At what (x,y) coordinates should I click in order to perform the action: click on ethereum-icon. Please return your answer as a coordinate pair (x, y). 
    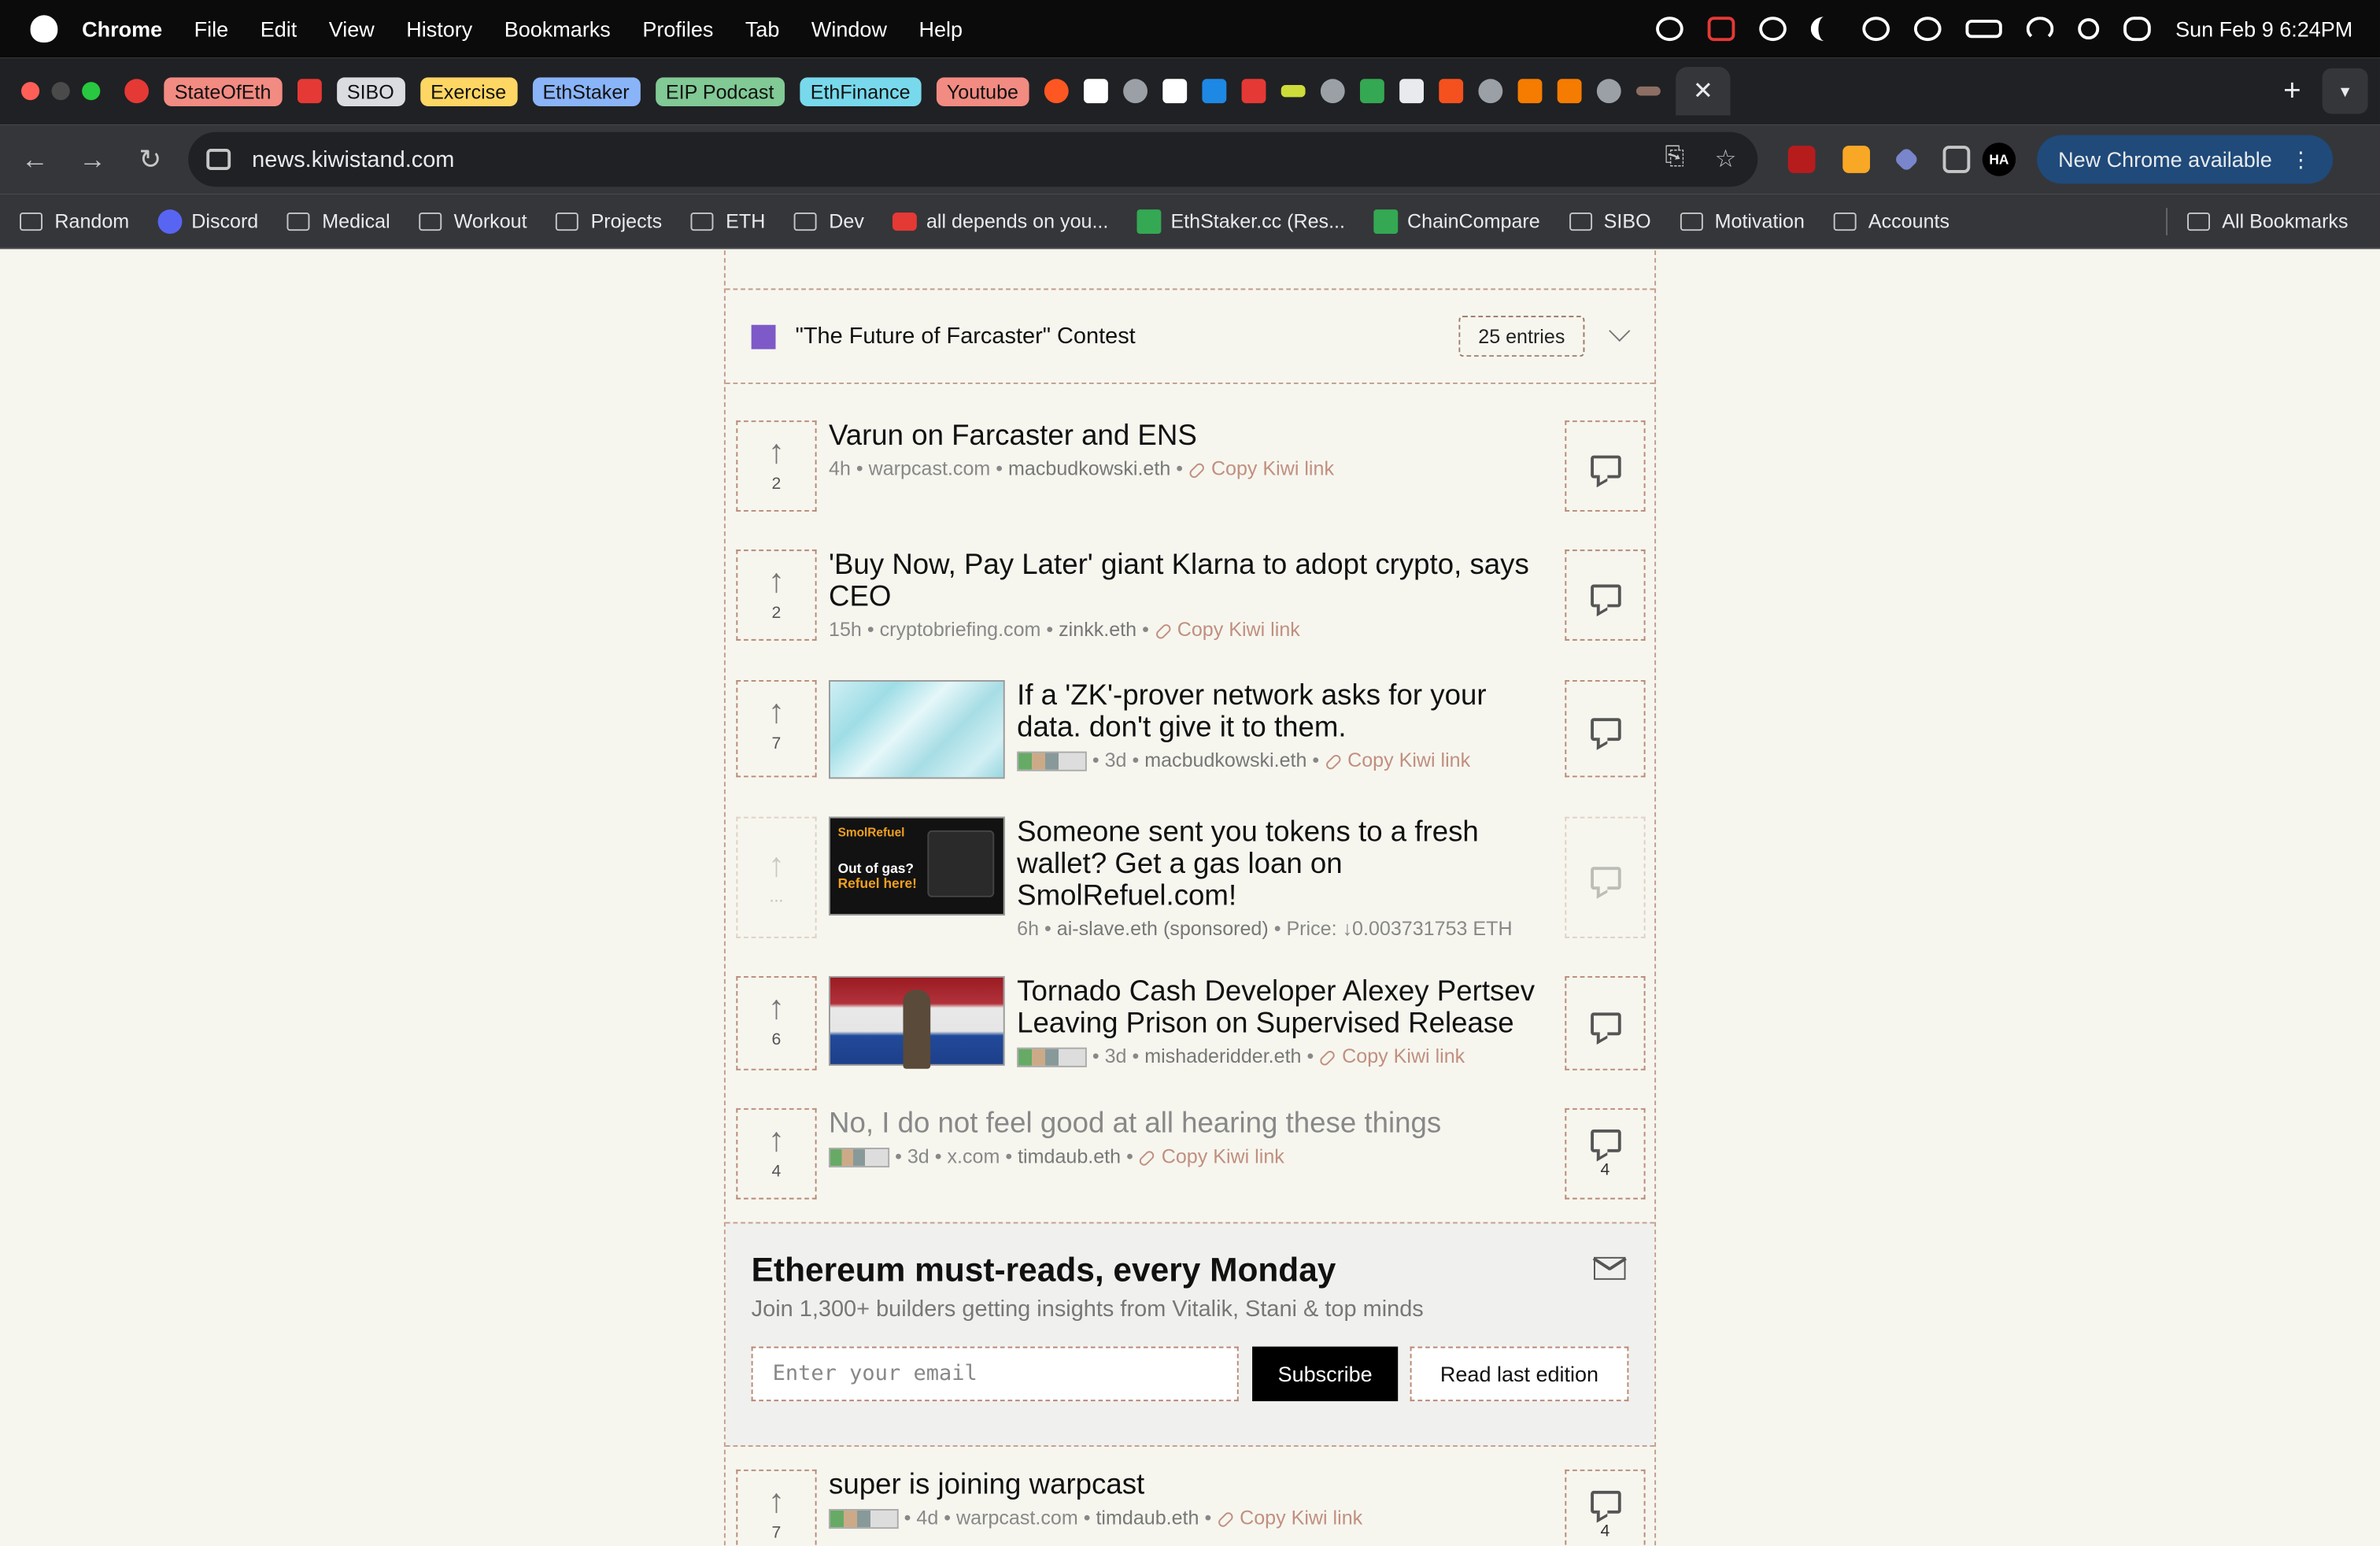
    Looking at the image, I should click on (1906, 159).